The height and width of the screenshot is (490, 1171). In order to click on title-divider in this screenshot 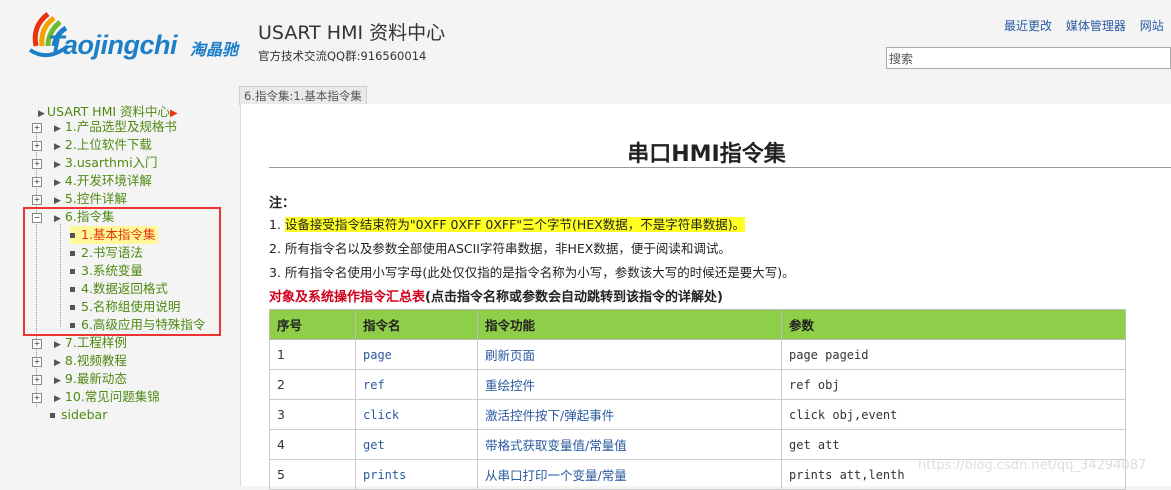, I will do `click(720, 167)`.